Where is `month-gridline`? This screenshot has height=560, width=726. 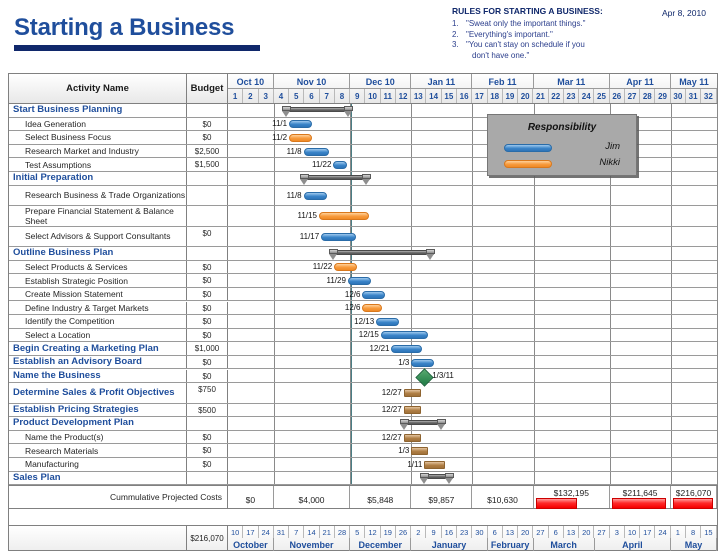 month-gridline is located at coordinates (717, 295).